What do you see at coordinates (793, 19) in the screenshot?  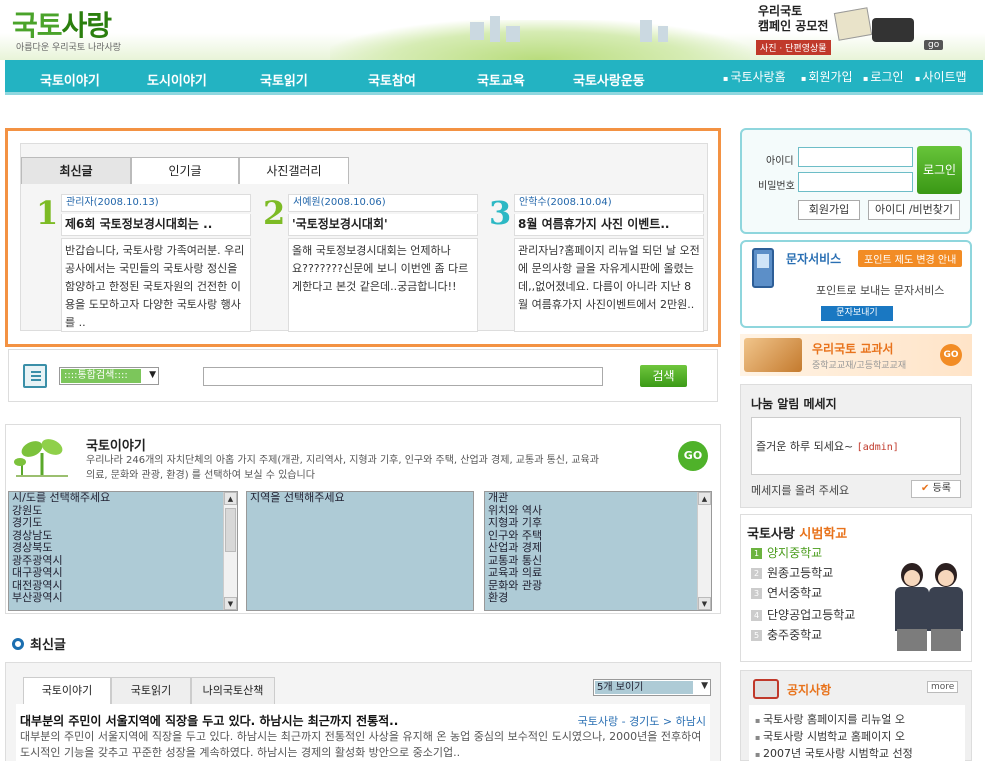 I see `campaign-title: 우리국토 캠페인 공모전` at bounding box center [793, 19].